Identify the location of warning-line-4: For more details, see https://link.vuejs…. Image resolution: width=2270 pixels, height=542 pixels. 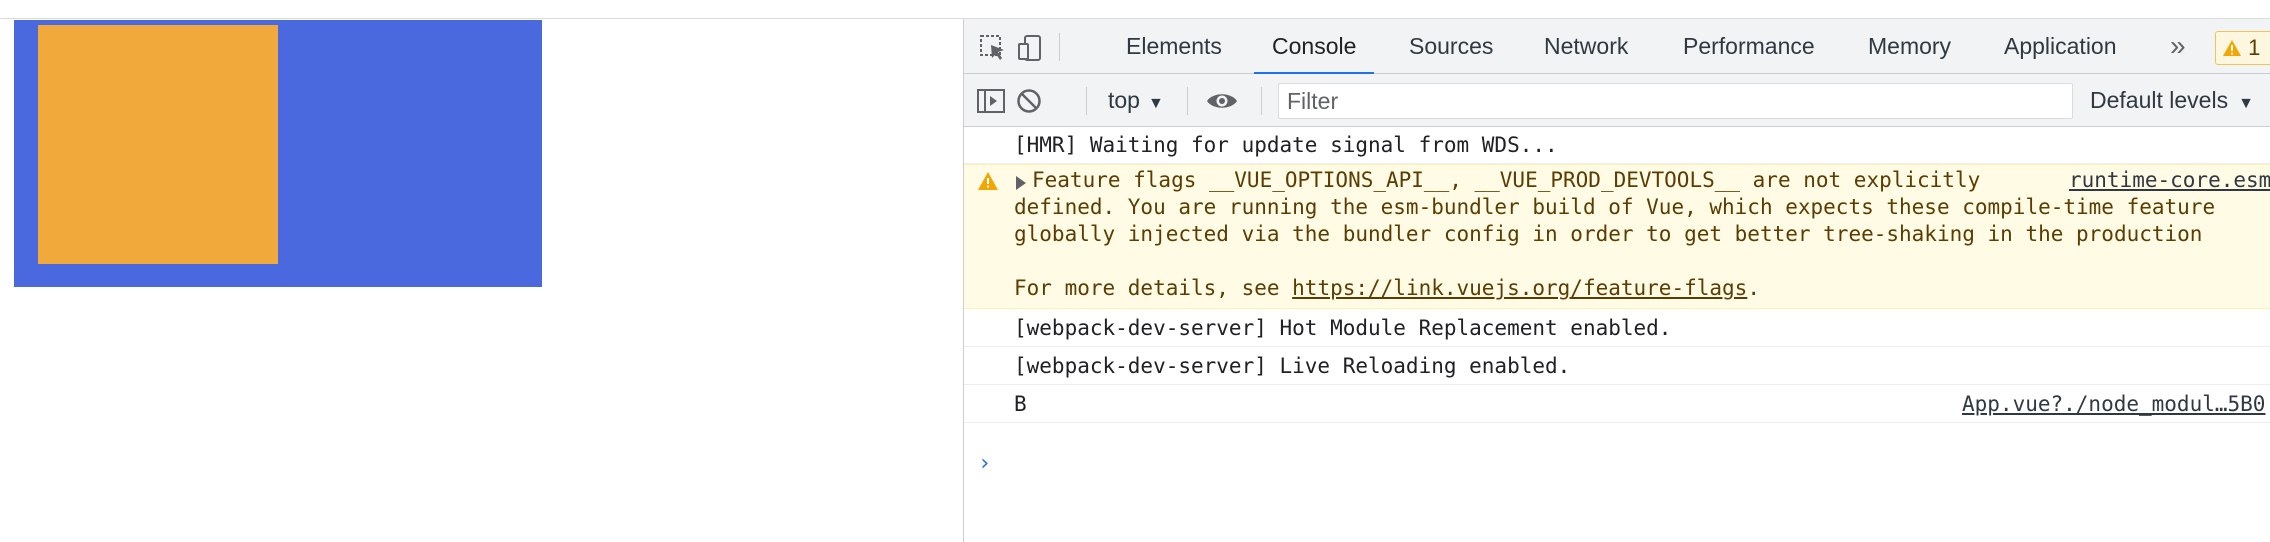
(1387, 288).